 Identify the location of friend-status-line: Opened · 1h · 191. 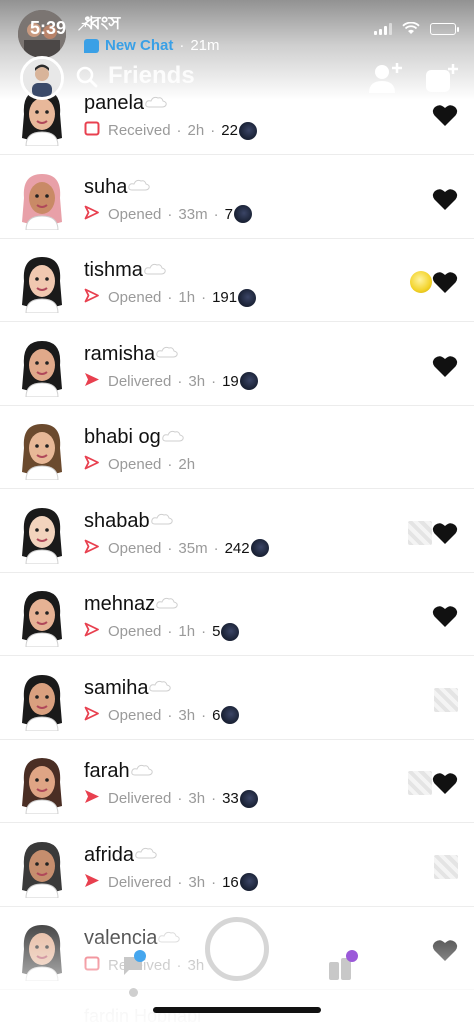
(170, 297).